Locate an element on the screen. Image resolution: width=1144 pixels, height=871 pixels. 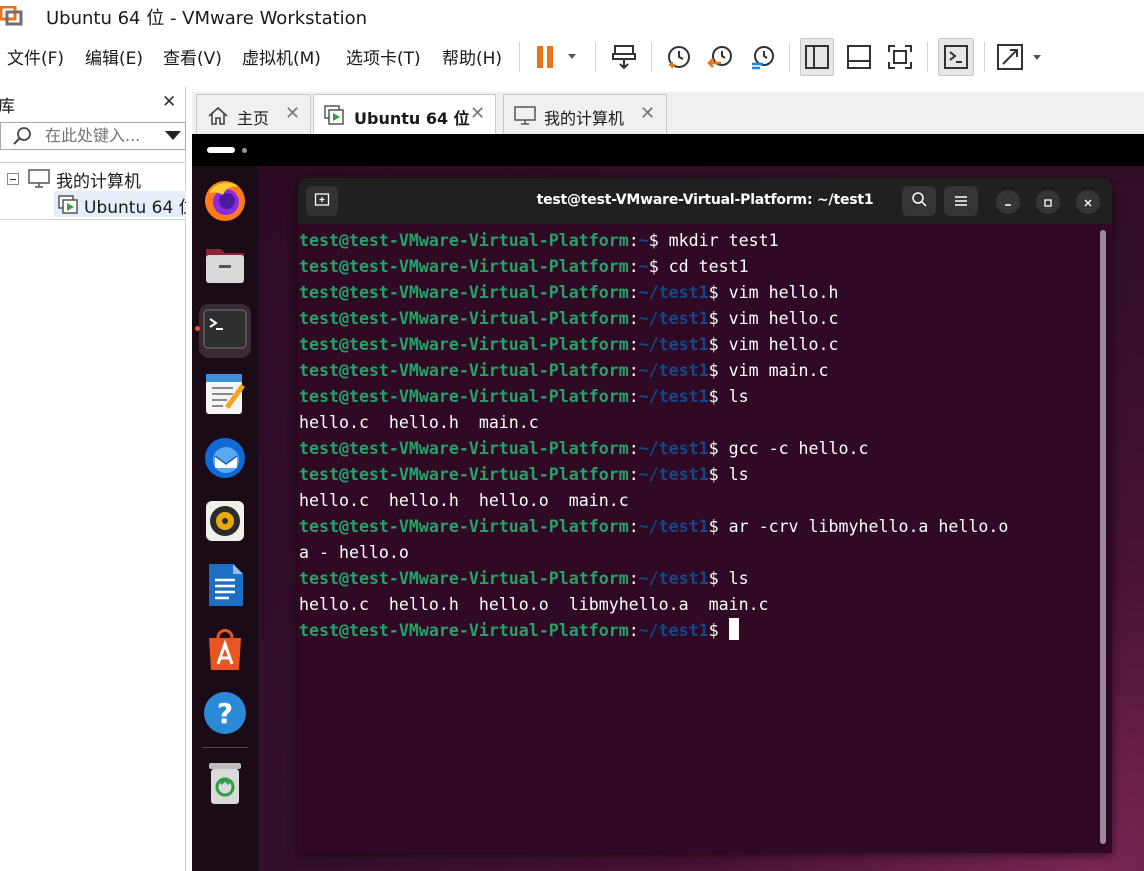
terminal-command: cd test1 is located at coordinates (703, 266).